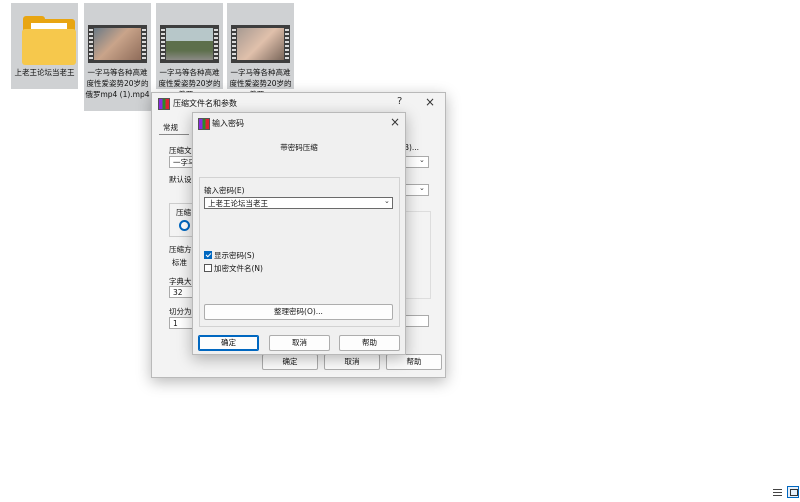 The width and height of the screenshot is (800, 502). Describe the element at coordinates (416, 162) in the screenshot. I see `archive-name-dropdown-tail` at that location.